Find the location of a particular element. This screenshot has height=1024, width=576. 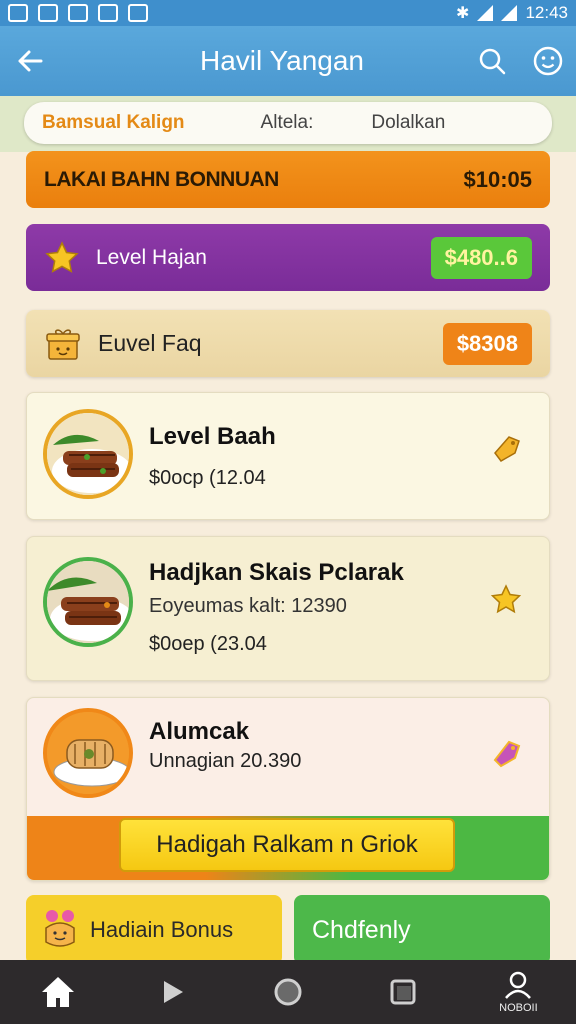

nav-circle is located at coordinates (287, 992).